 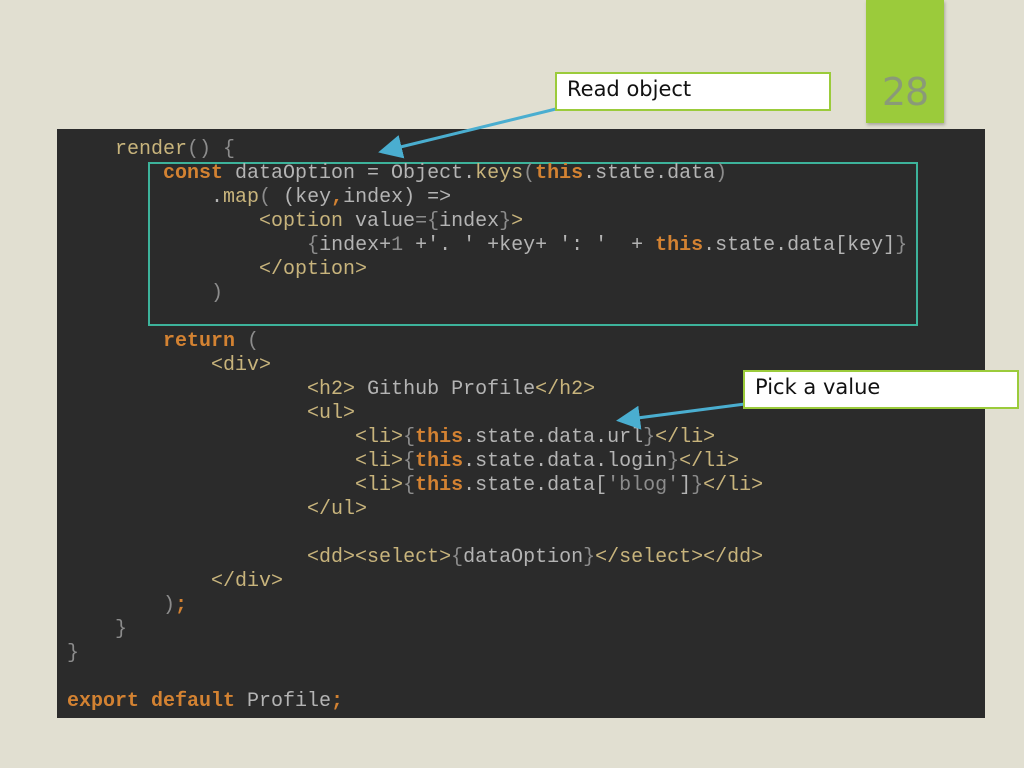 What do you see at coordinates (681, 416) in the screenshot?
I see `pick-value-arrow` at bounding box center [681, 416].